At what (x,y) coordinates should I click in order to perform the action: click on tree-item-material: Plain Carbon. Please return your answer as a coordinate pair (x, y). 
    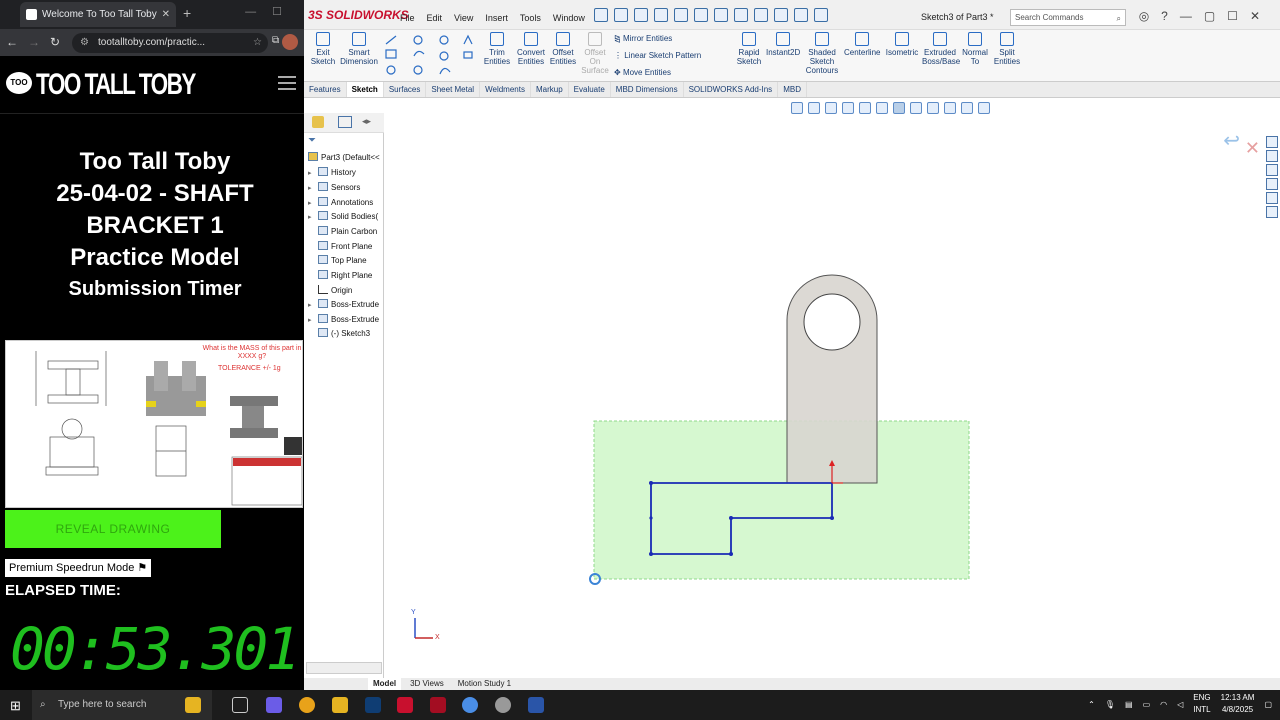
    Looking at the image, I should click on (342, 231).